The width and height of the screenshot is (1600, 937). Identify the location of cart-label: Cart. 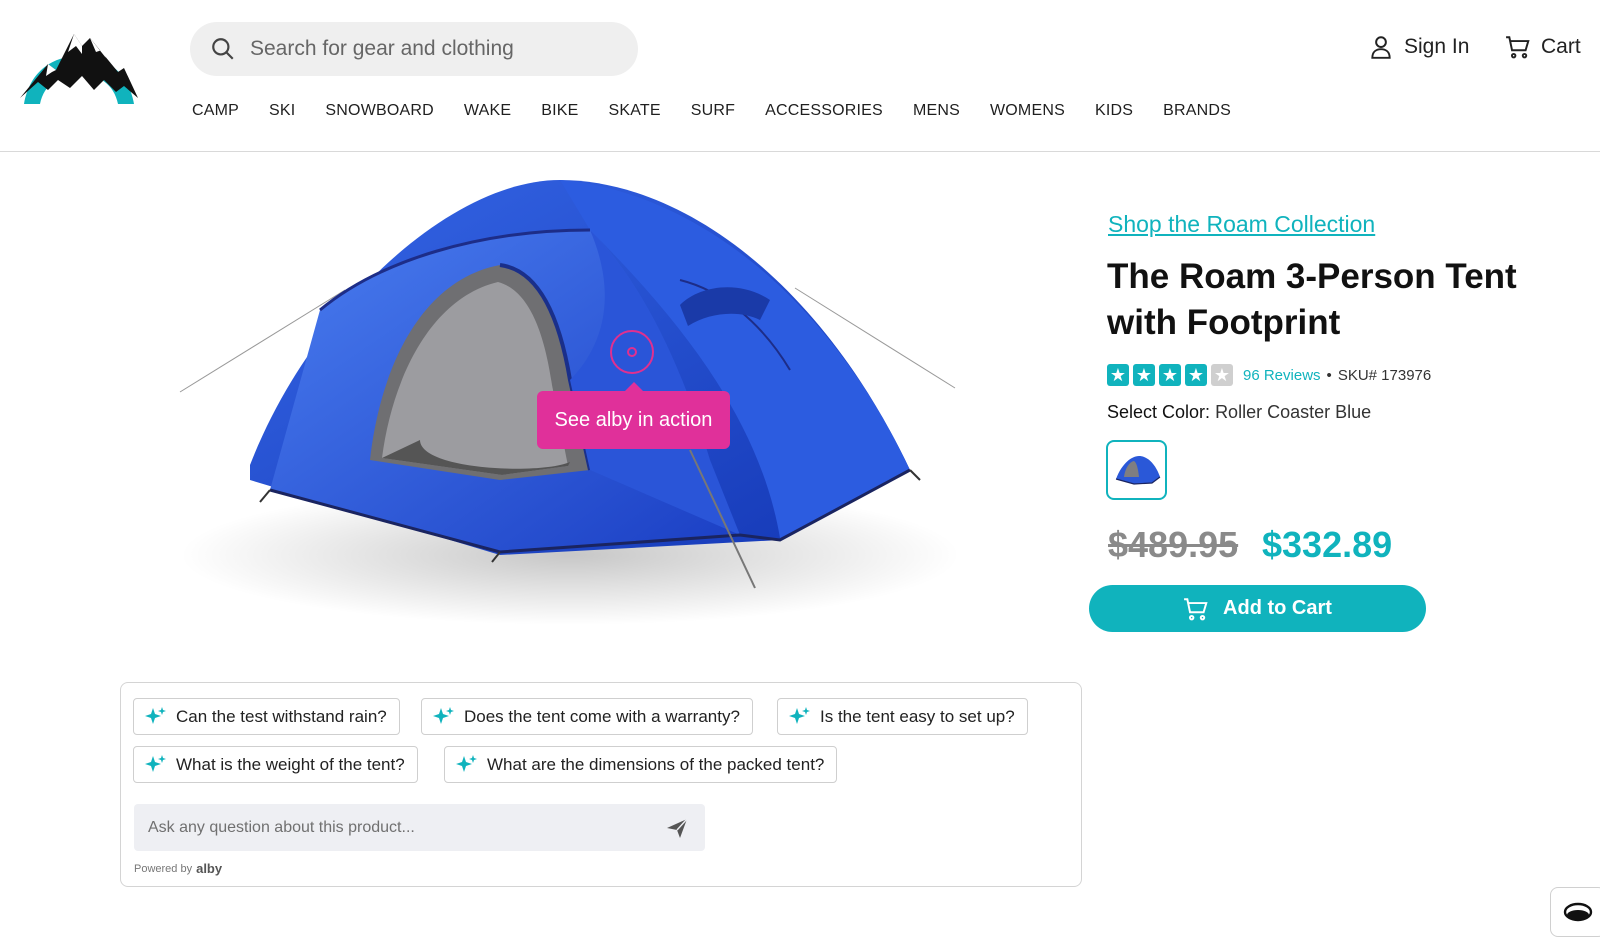
(1561, 46).